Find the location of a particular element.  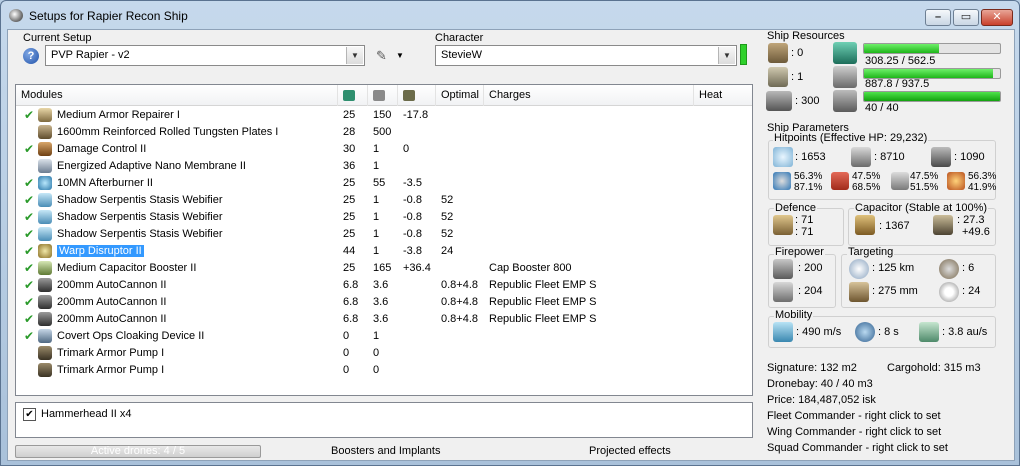

maximize-icon: ▭ is located at coordinates (966, 17).